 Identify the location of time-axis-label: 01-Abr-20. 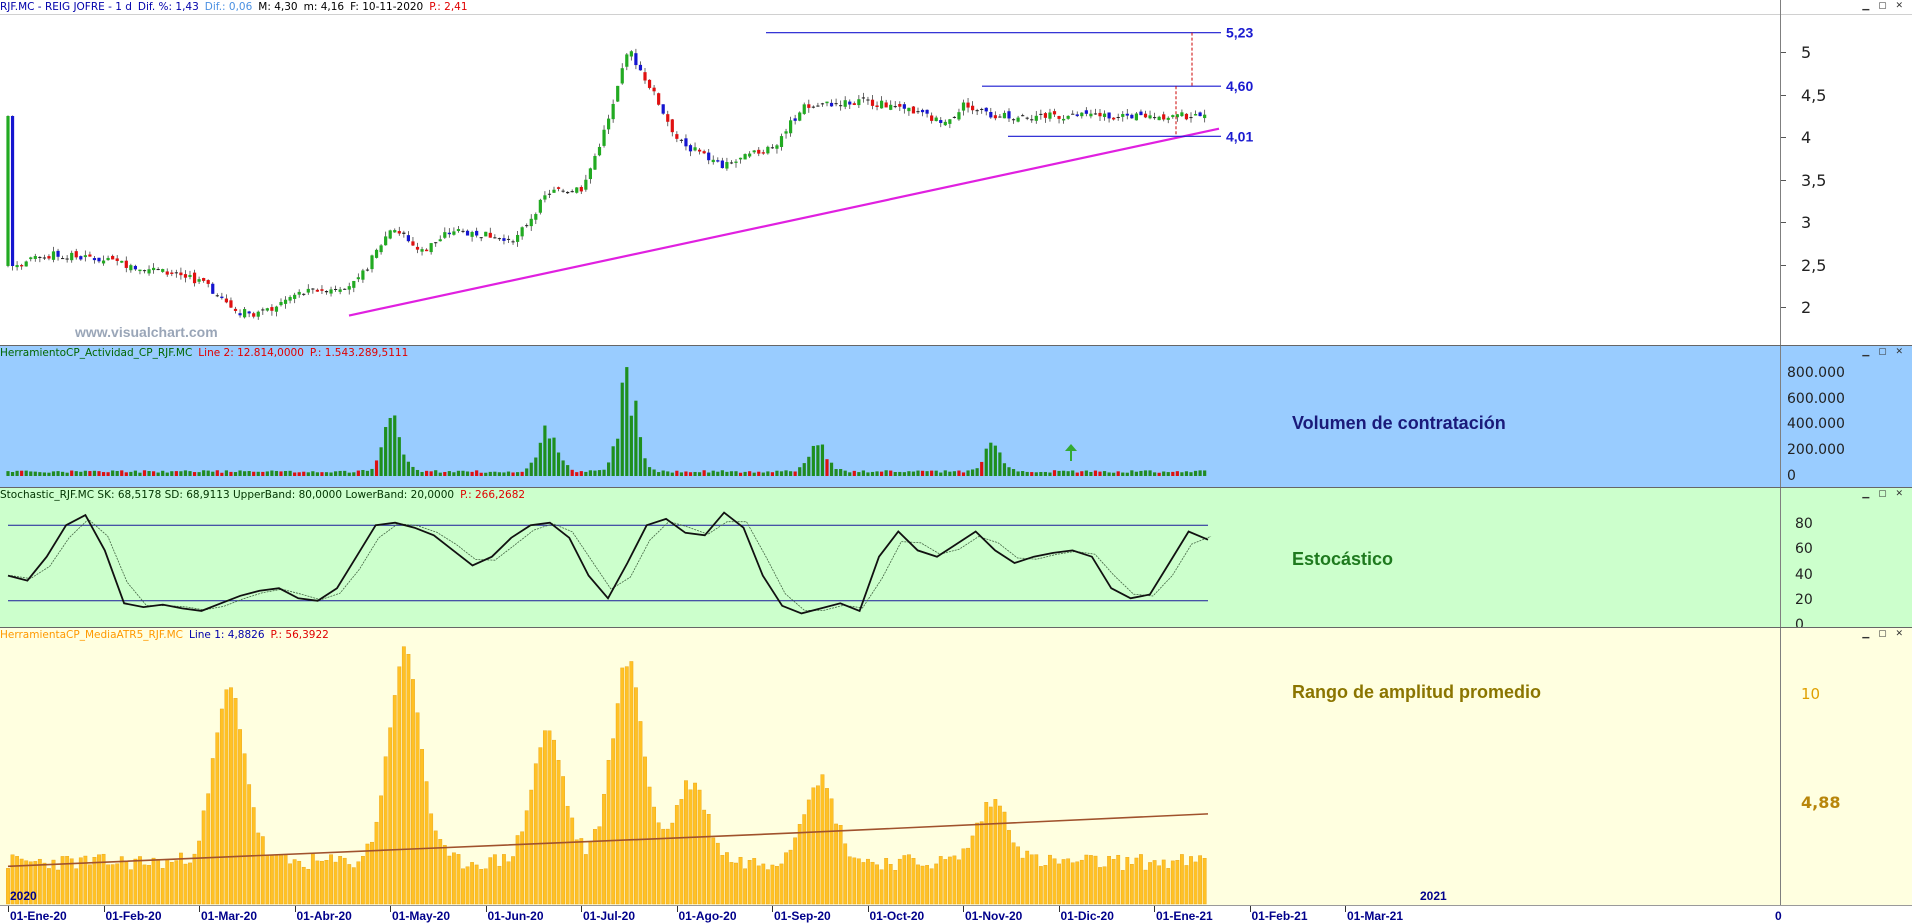
(324, 916).